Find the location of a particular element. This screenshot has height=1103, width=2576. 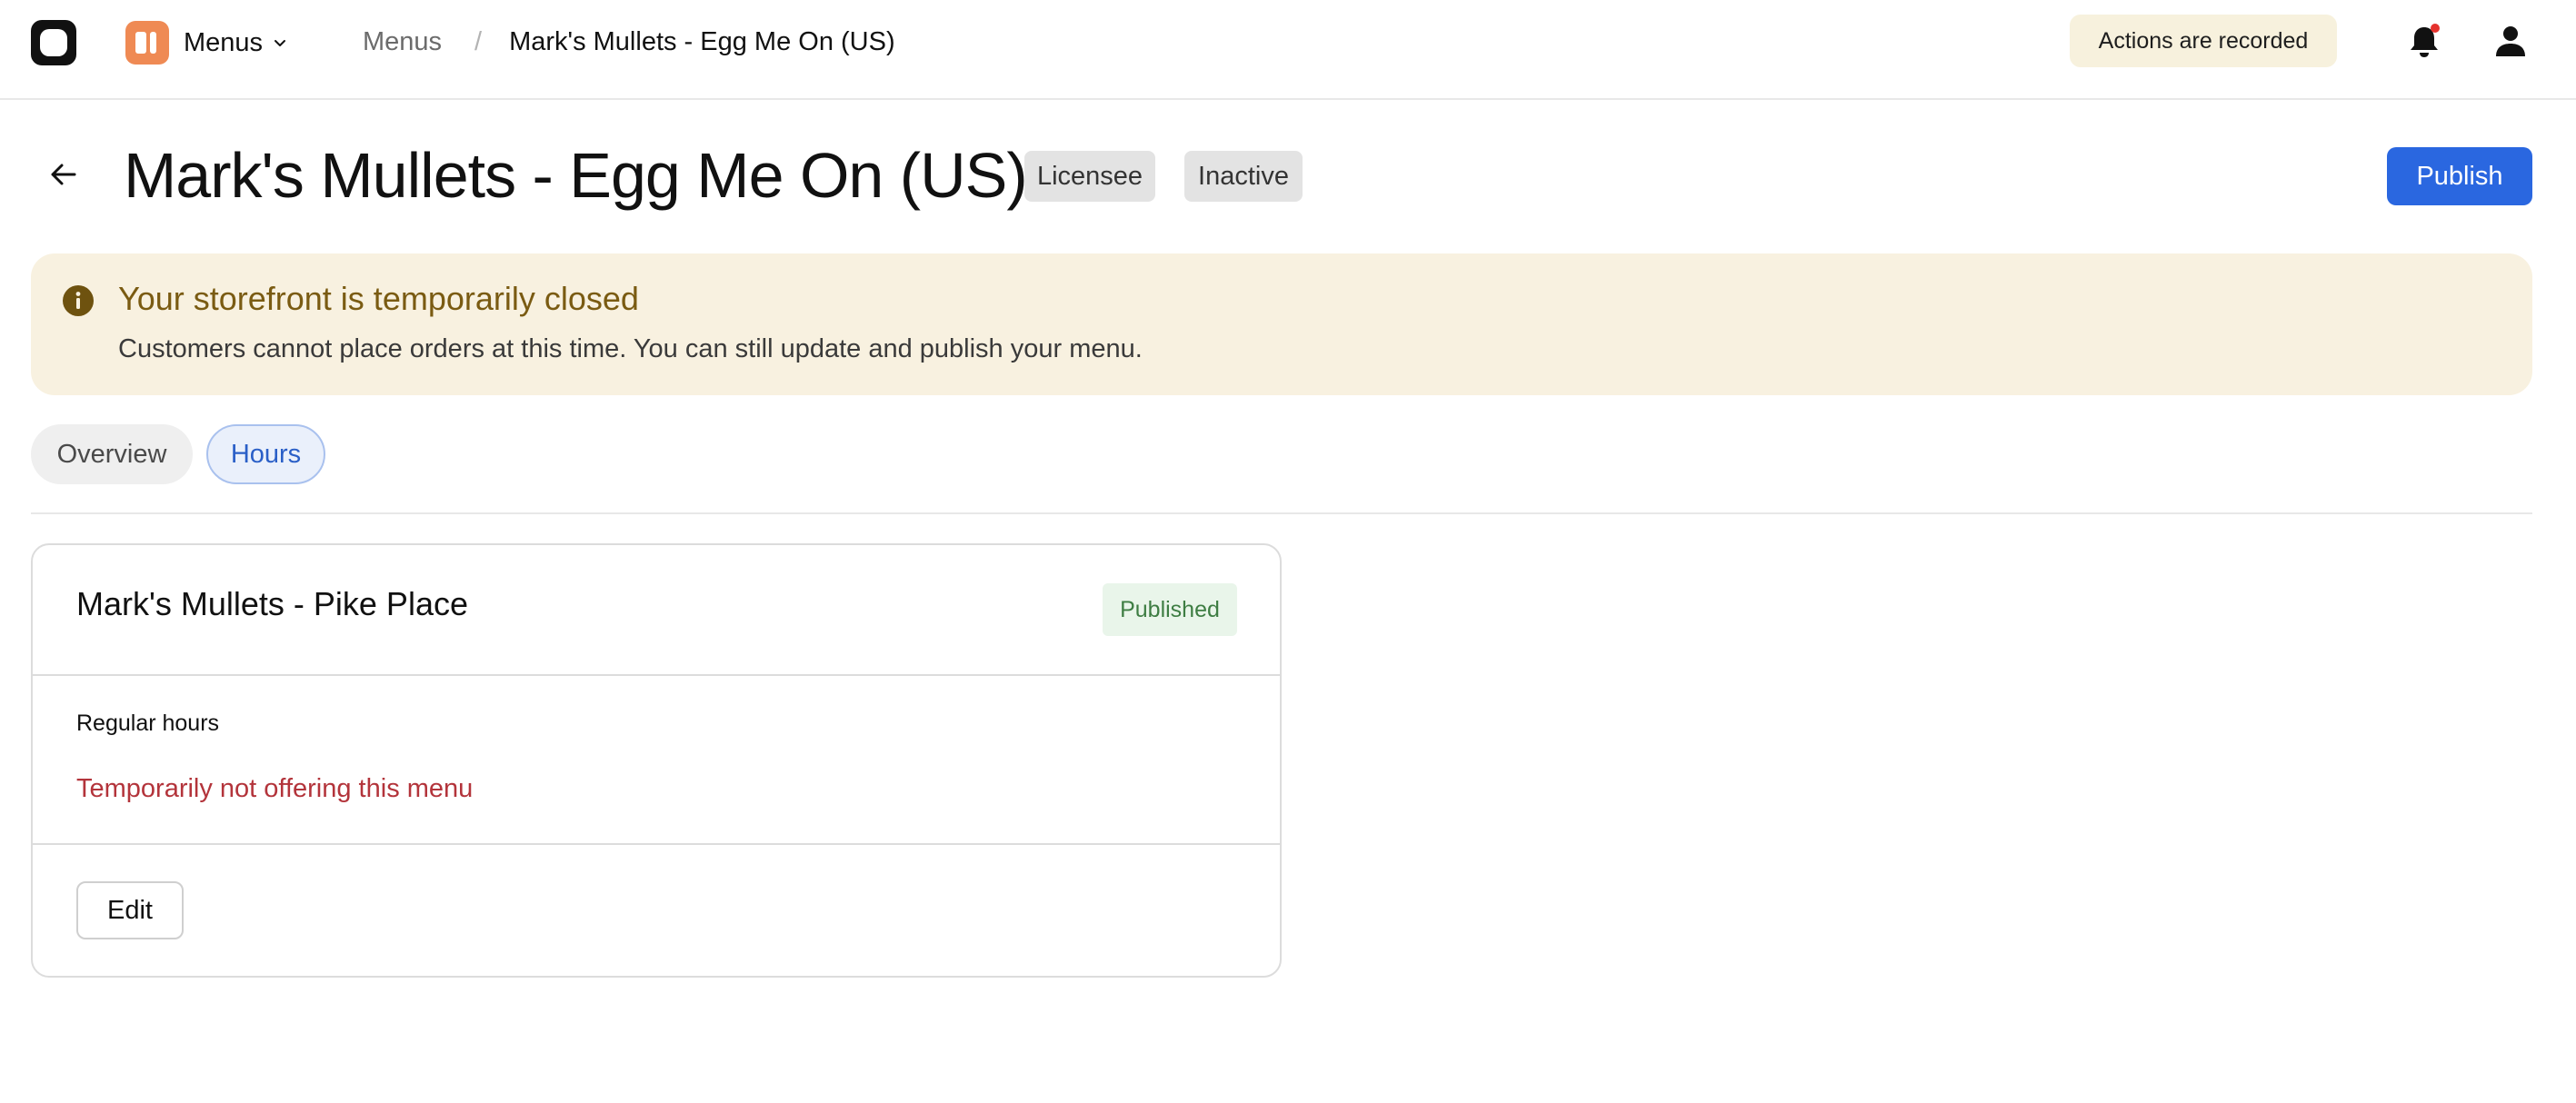

back-arrow-icon is located at coordinates (64, 174).